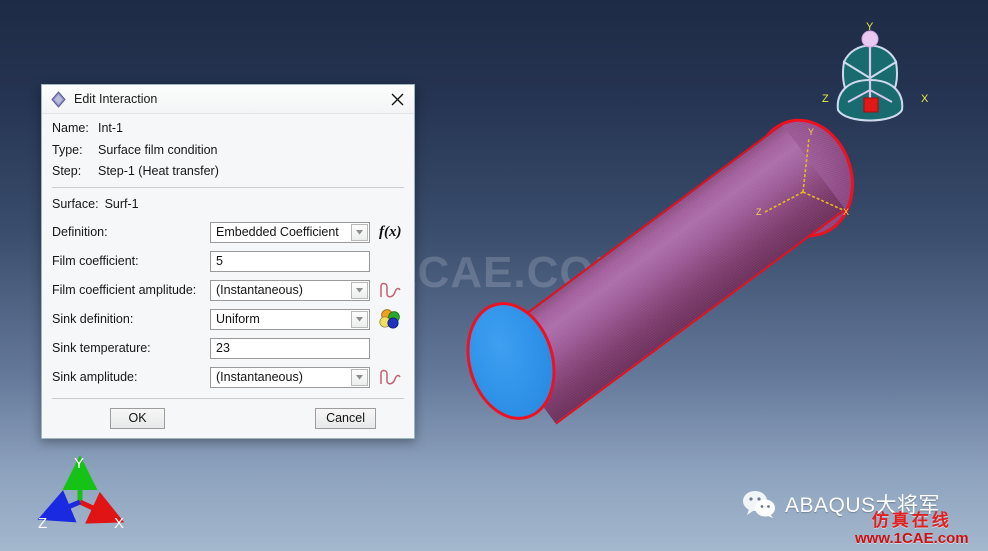 Image resolution: width=988 pixels, height=551 pixels. I want to click on field-sink-temperature: Sink temperature: 23, so click(228, 348).